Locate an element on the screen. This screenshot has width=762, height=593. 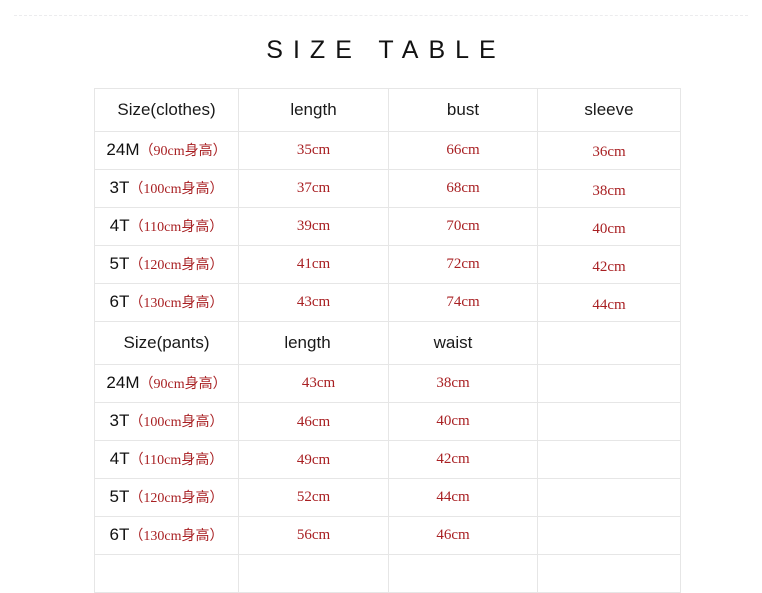
table-row: 4T（110cm身高） 49cm 42cm is located at coordinates (387, 460).